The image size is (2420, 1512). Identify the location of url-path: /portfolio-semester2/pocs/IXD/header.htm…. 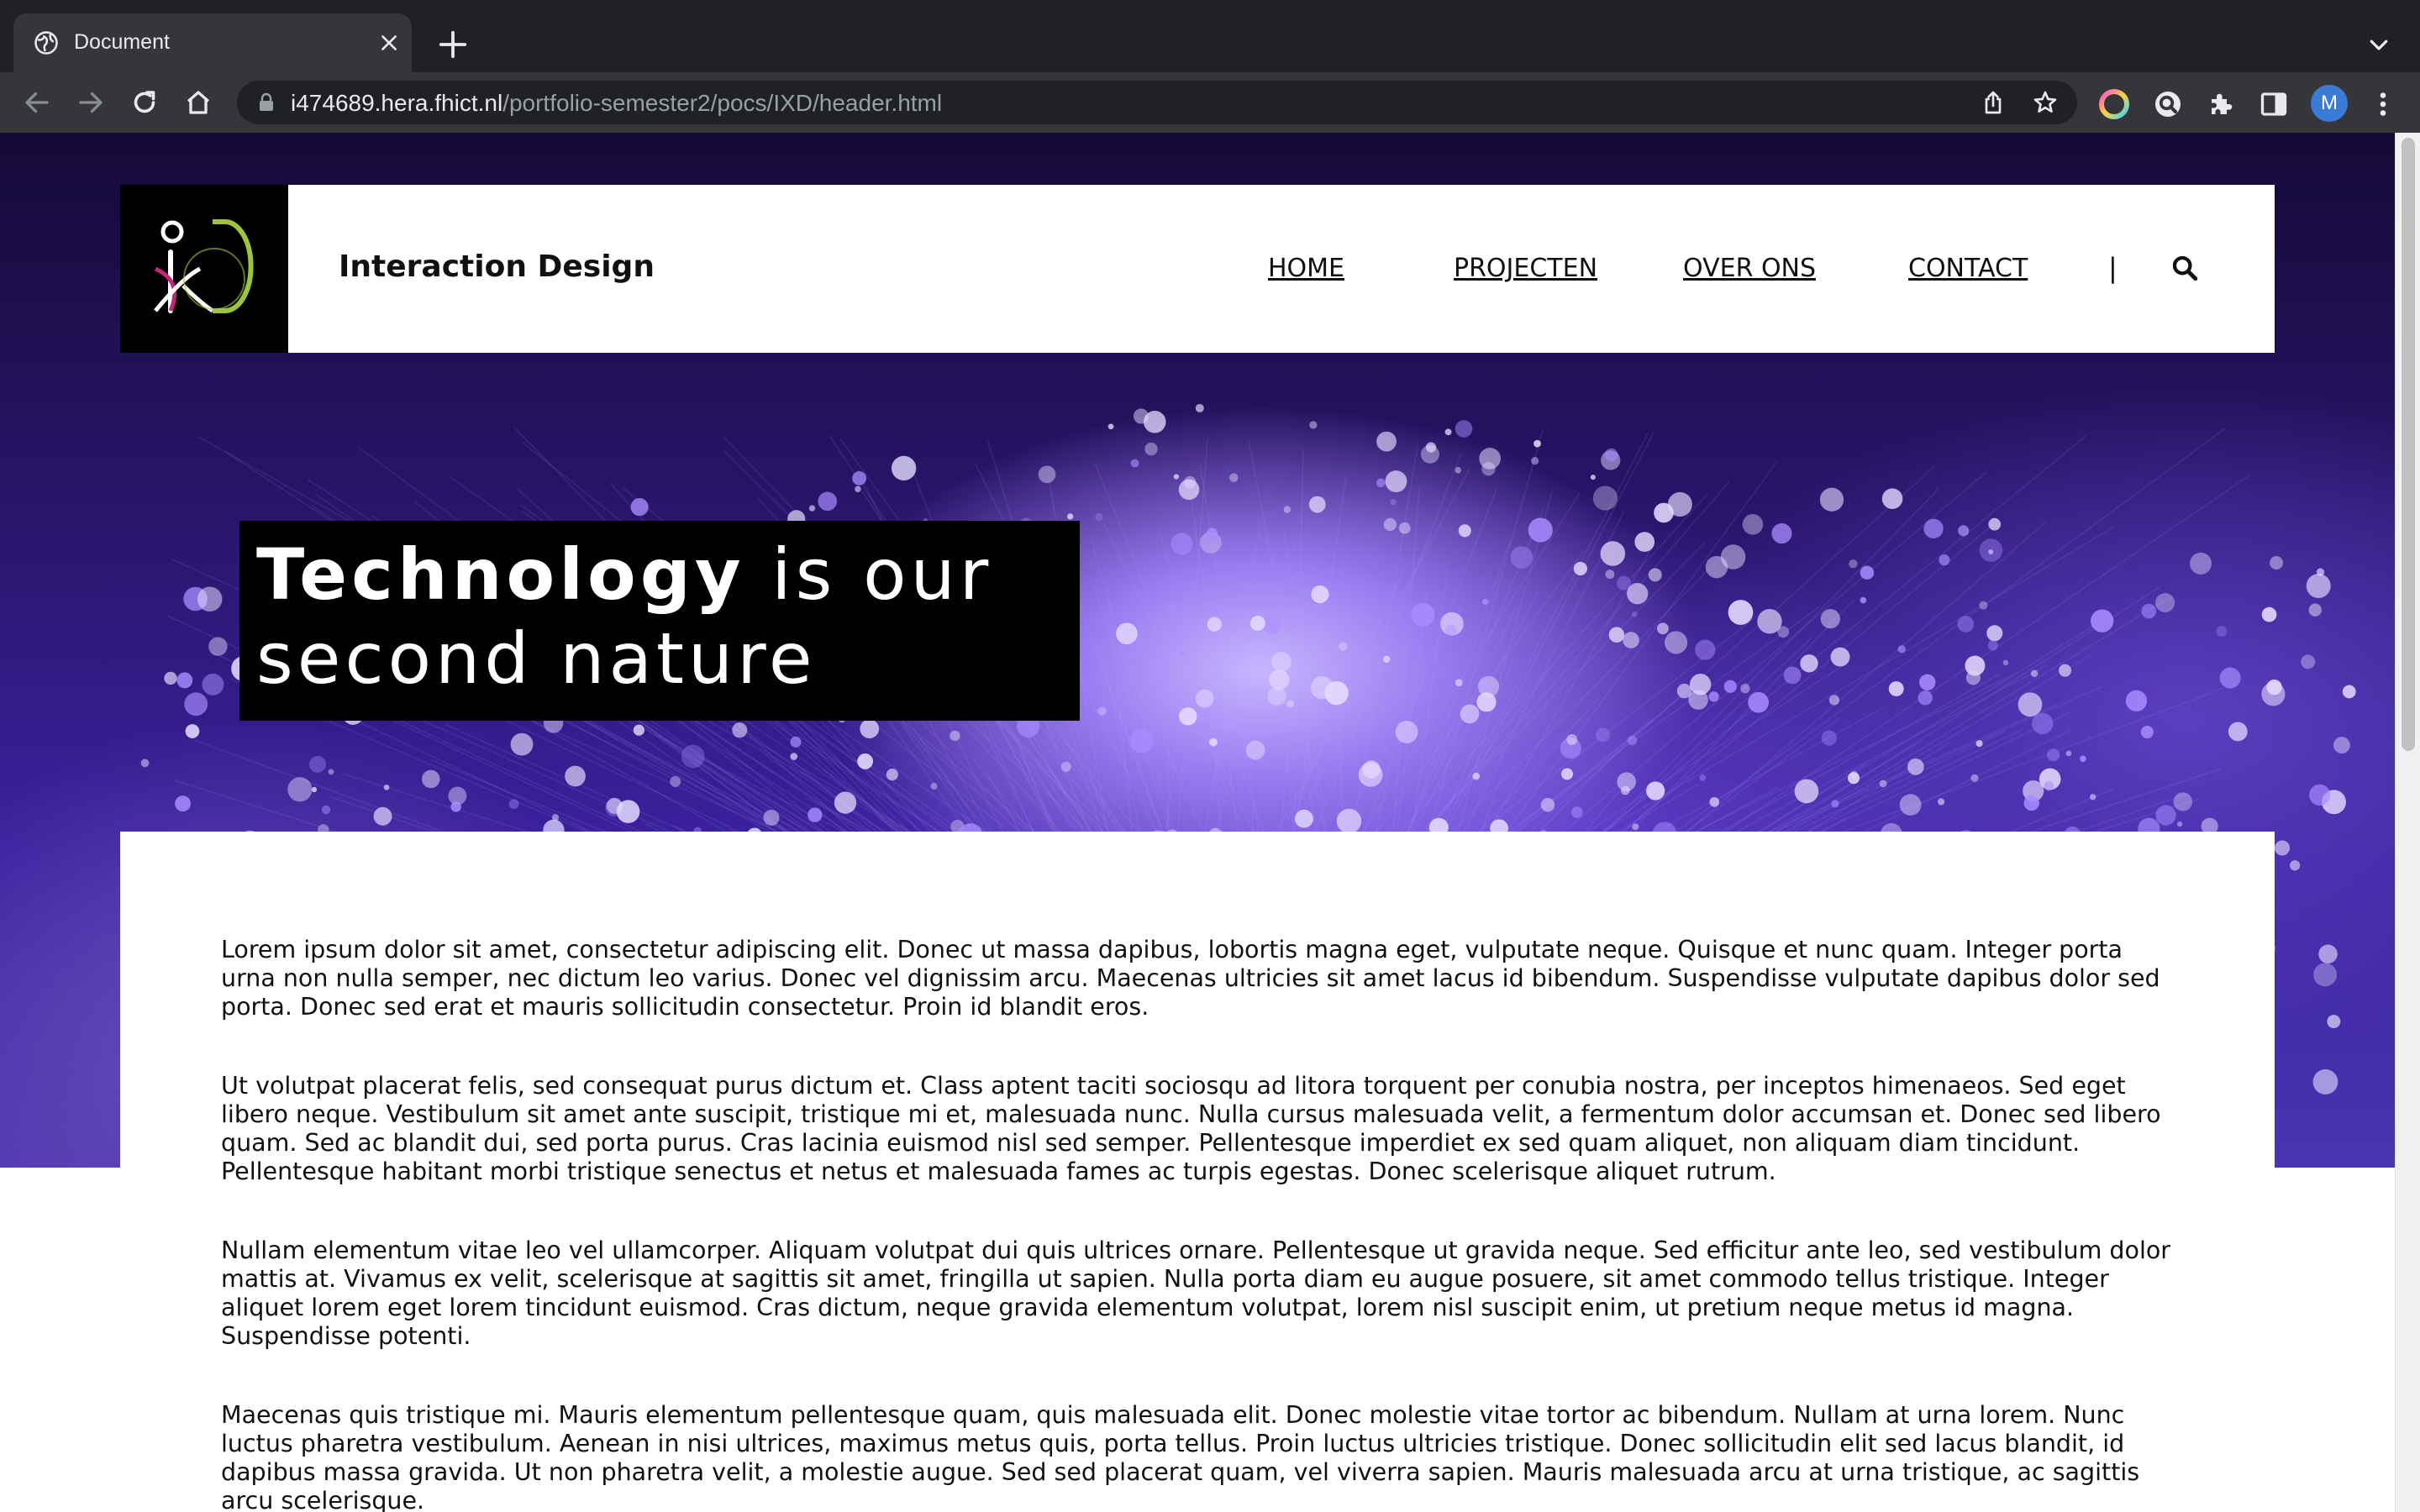
(722, 103).